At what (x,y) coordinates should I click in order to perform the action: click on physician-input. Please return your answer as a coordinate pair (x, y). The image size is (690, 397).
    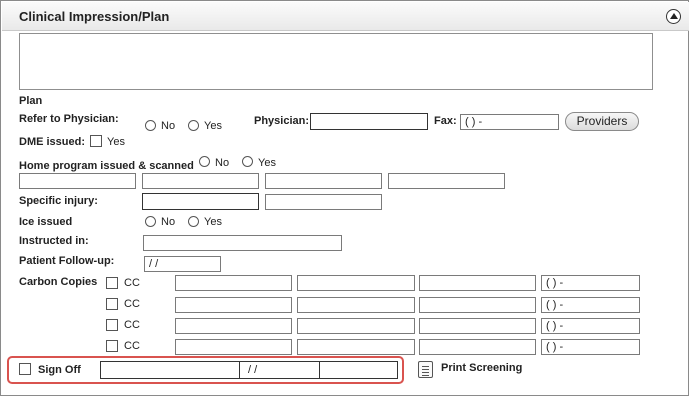
    Looking at the image, I should click on (369, 121).